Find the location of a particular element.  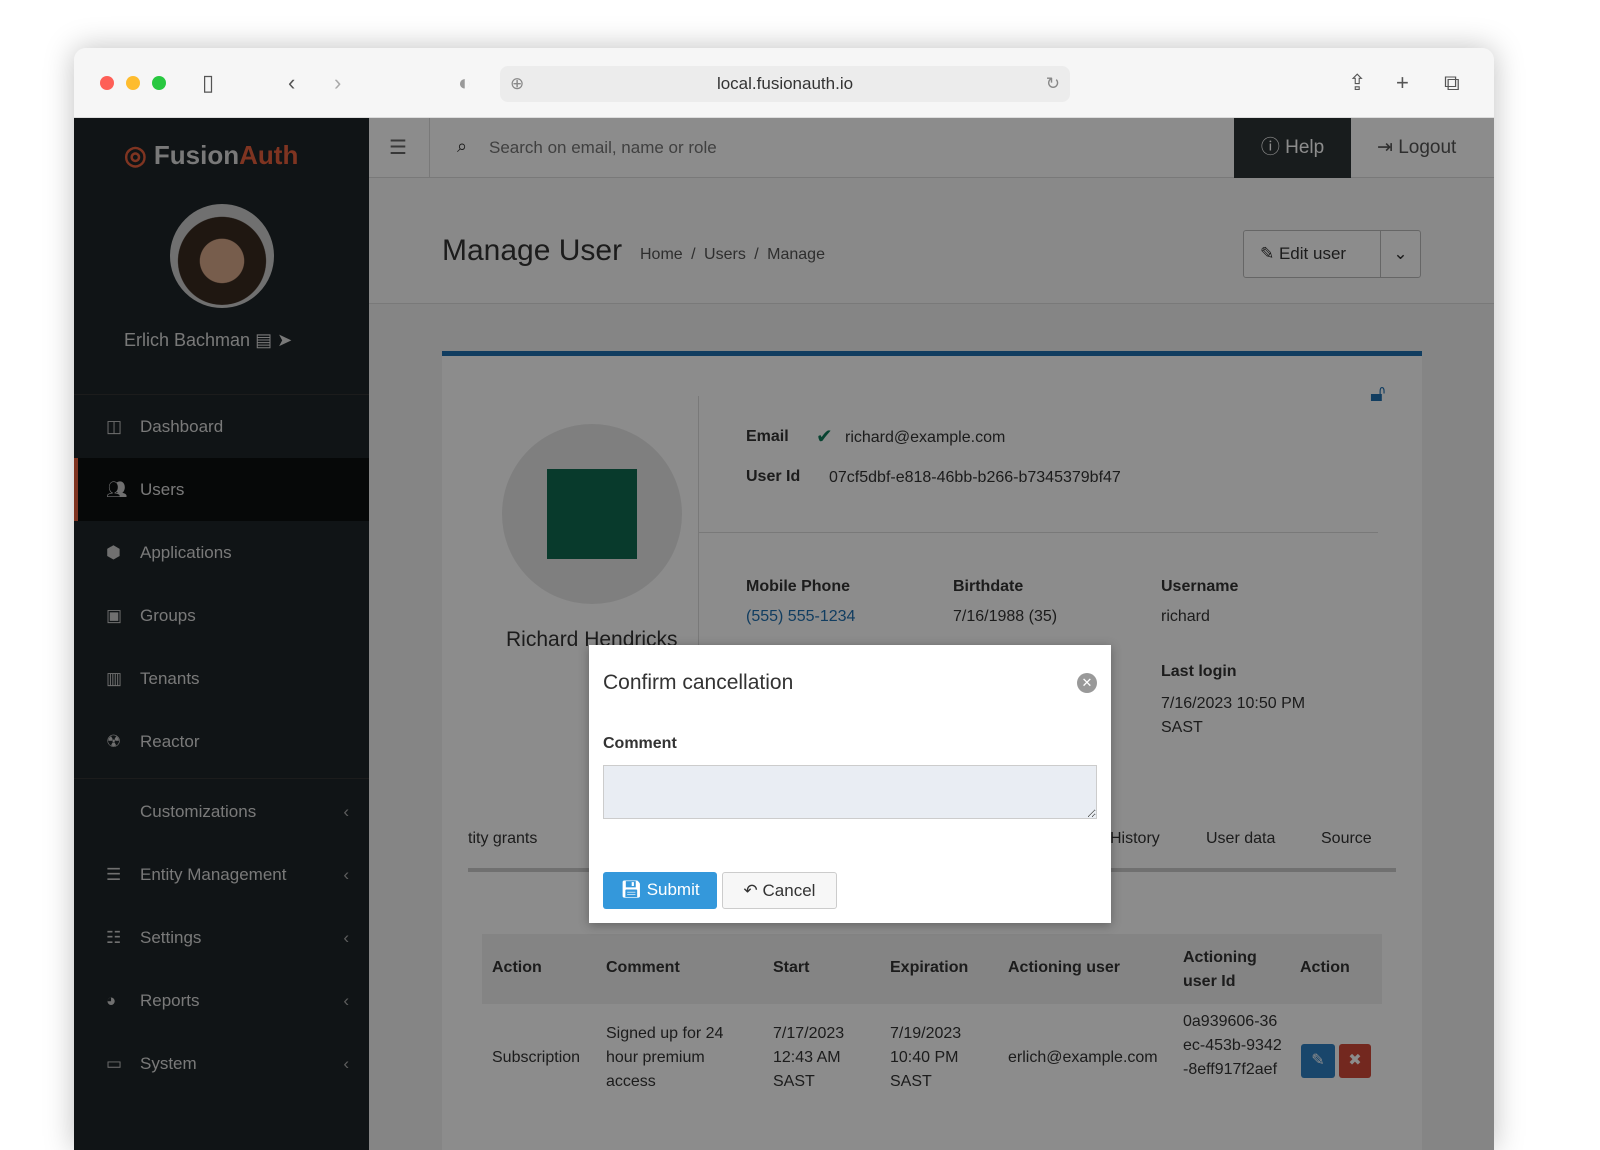

tabs-overview-icon: ⧉ is located at coordinates (1452, 83).